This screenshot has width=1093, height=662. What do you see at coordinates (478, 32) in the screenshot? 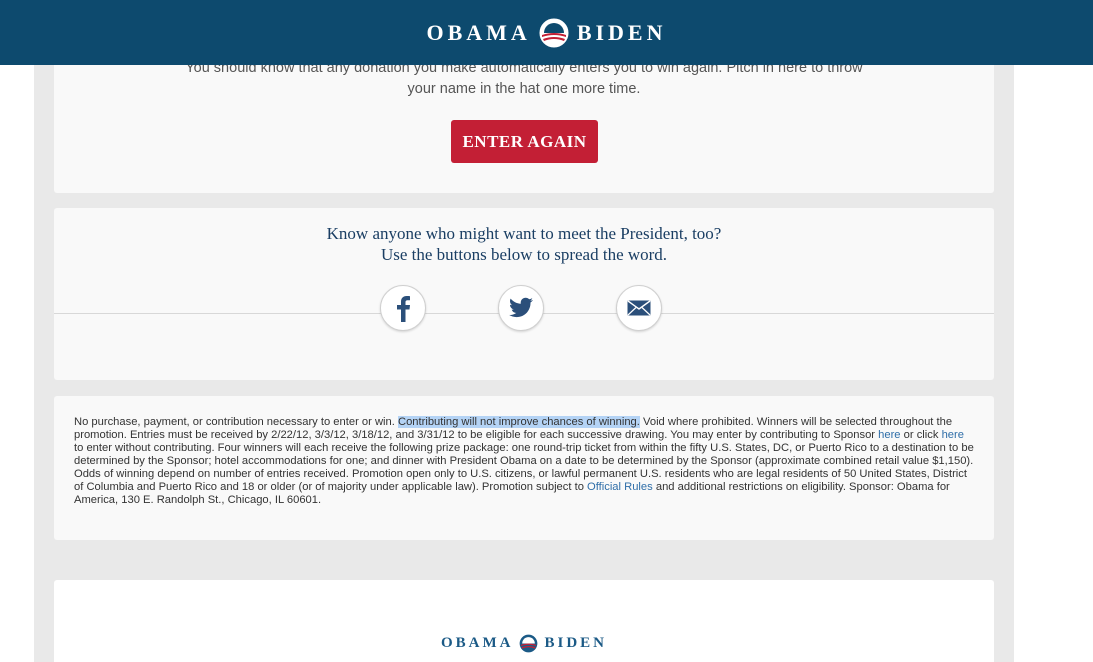
I see `brand-left: OBAMA` at bounding box center [478, 32].